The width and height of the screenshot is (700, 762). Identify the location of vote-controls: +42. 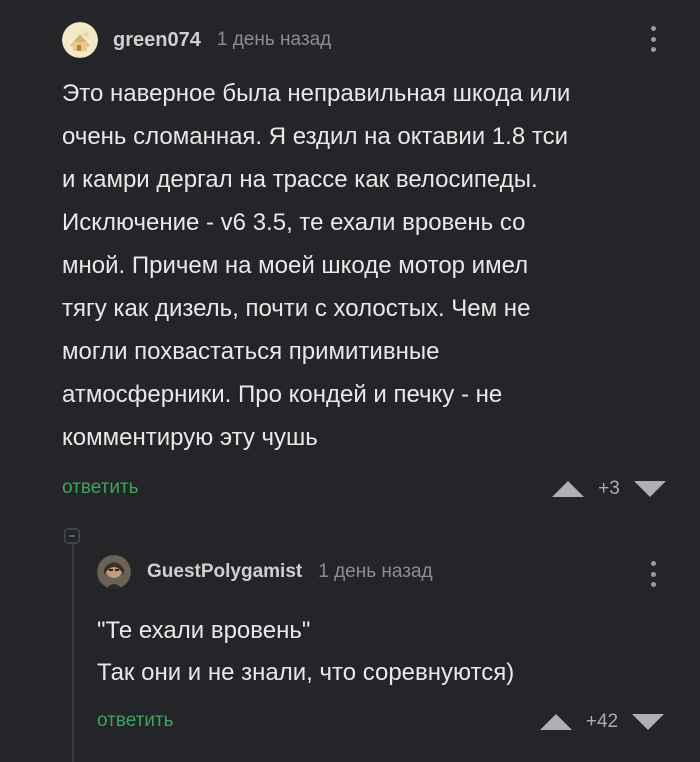
(602, 722).